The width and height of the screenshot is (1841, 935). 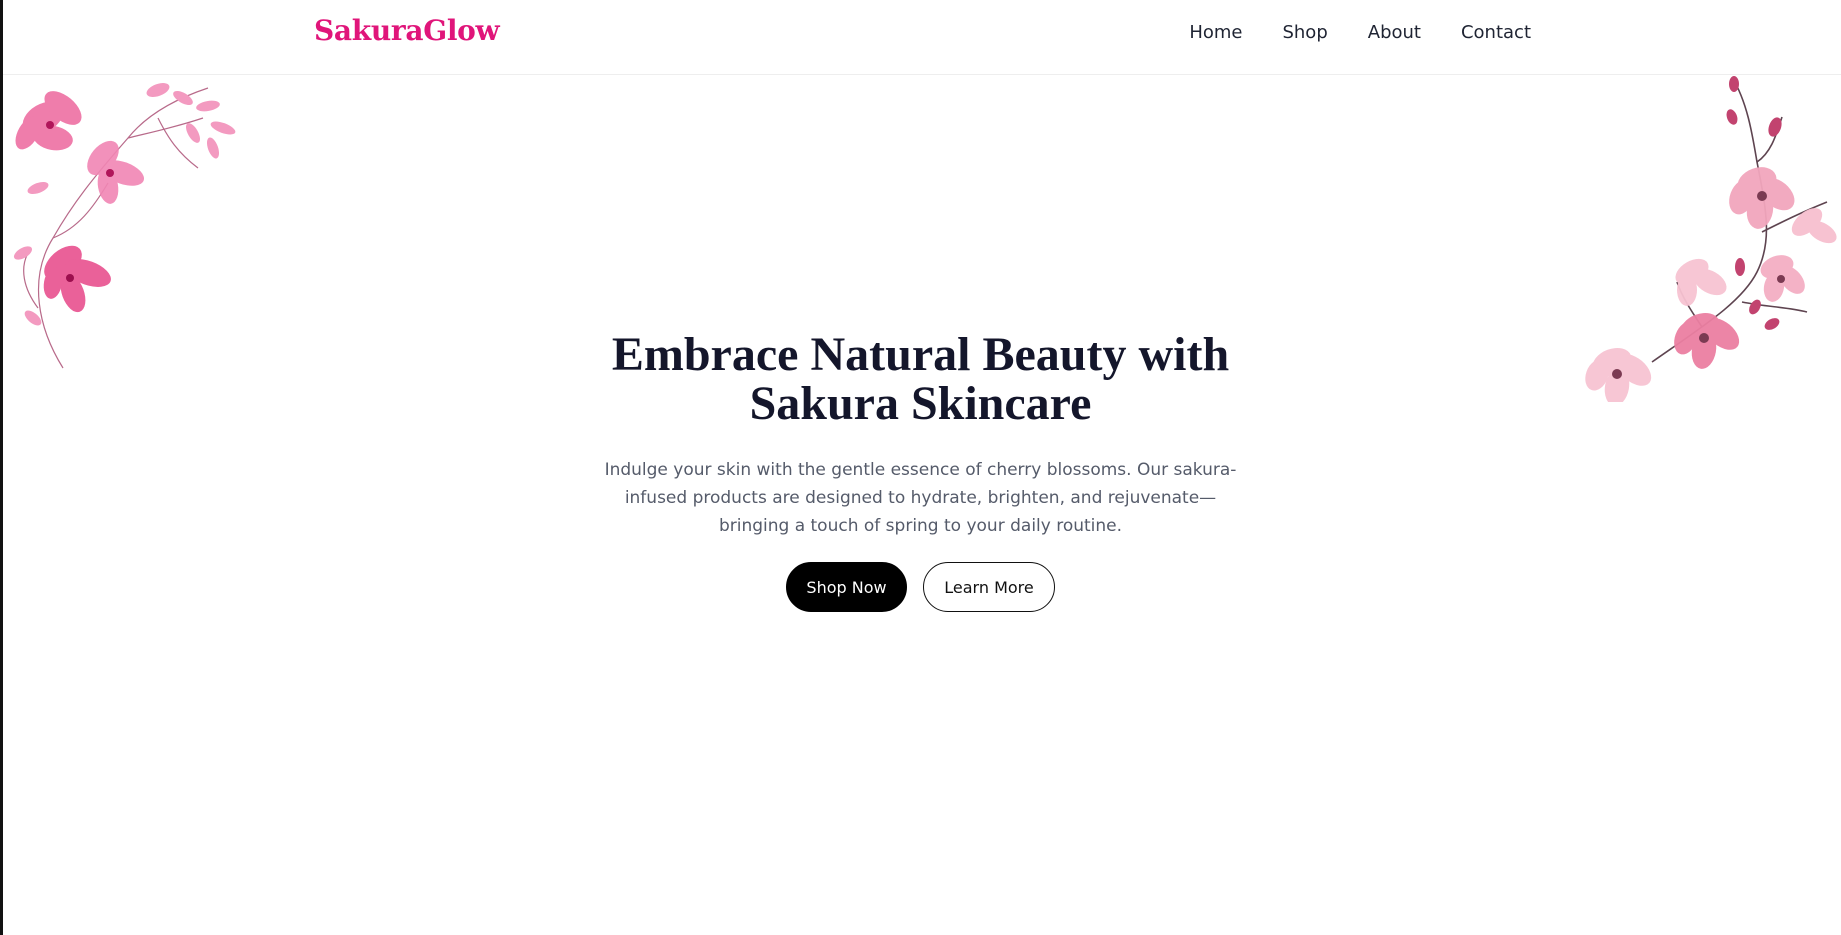 I want to click on hero-buttons: Shop Now Learn More, so click(x=920, y=587).